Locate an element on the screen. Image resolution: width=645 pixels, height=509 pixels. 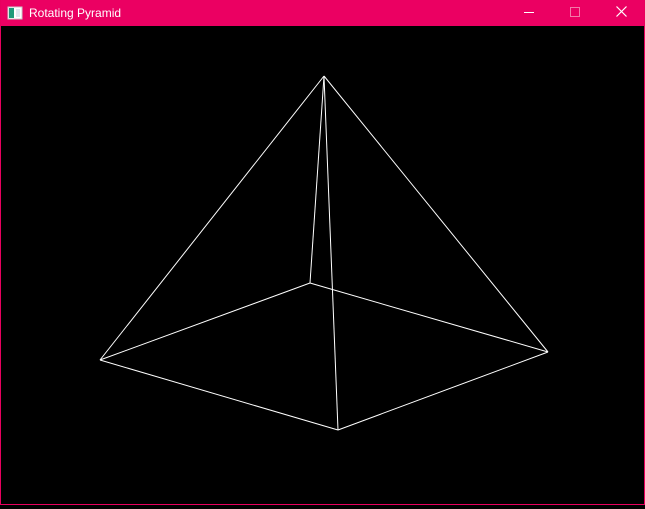
minimize-button is located at coordinates (529, 13).